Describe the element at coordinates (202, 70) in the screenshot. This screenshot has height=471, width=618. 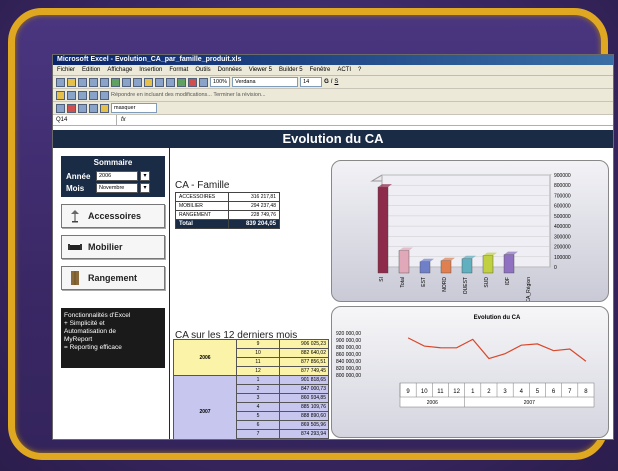
I see `menu-item: Outils` at that location.